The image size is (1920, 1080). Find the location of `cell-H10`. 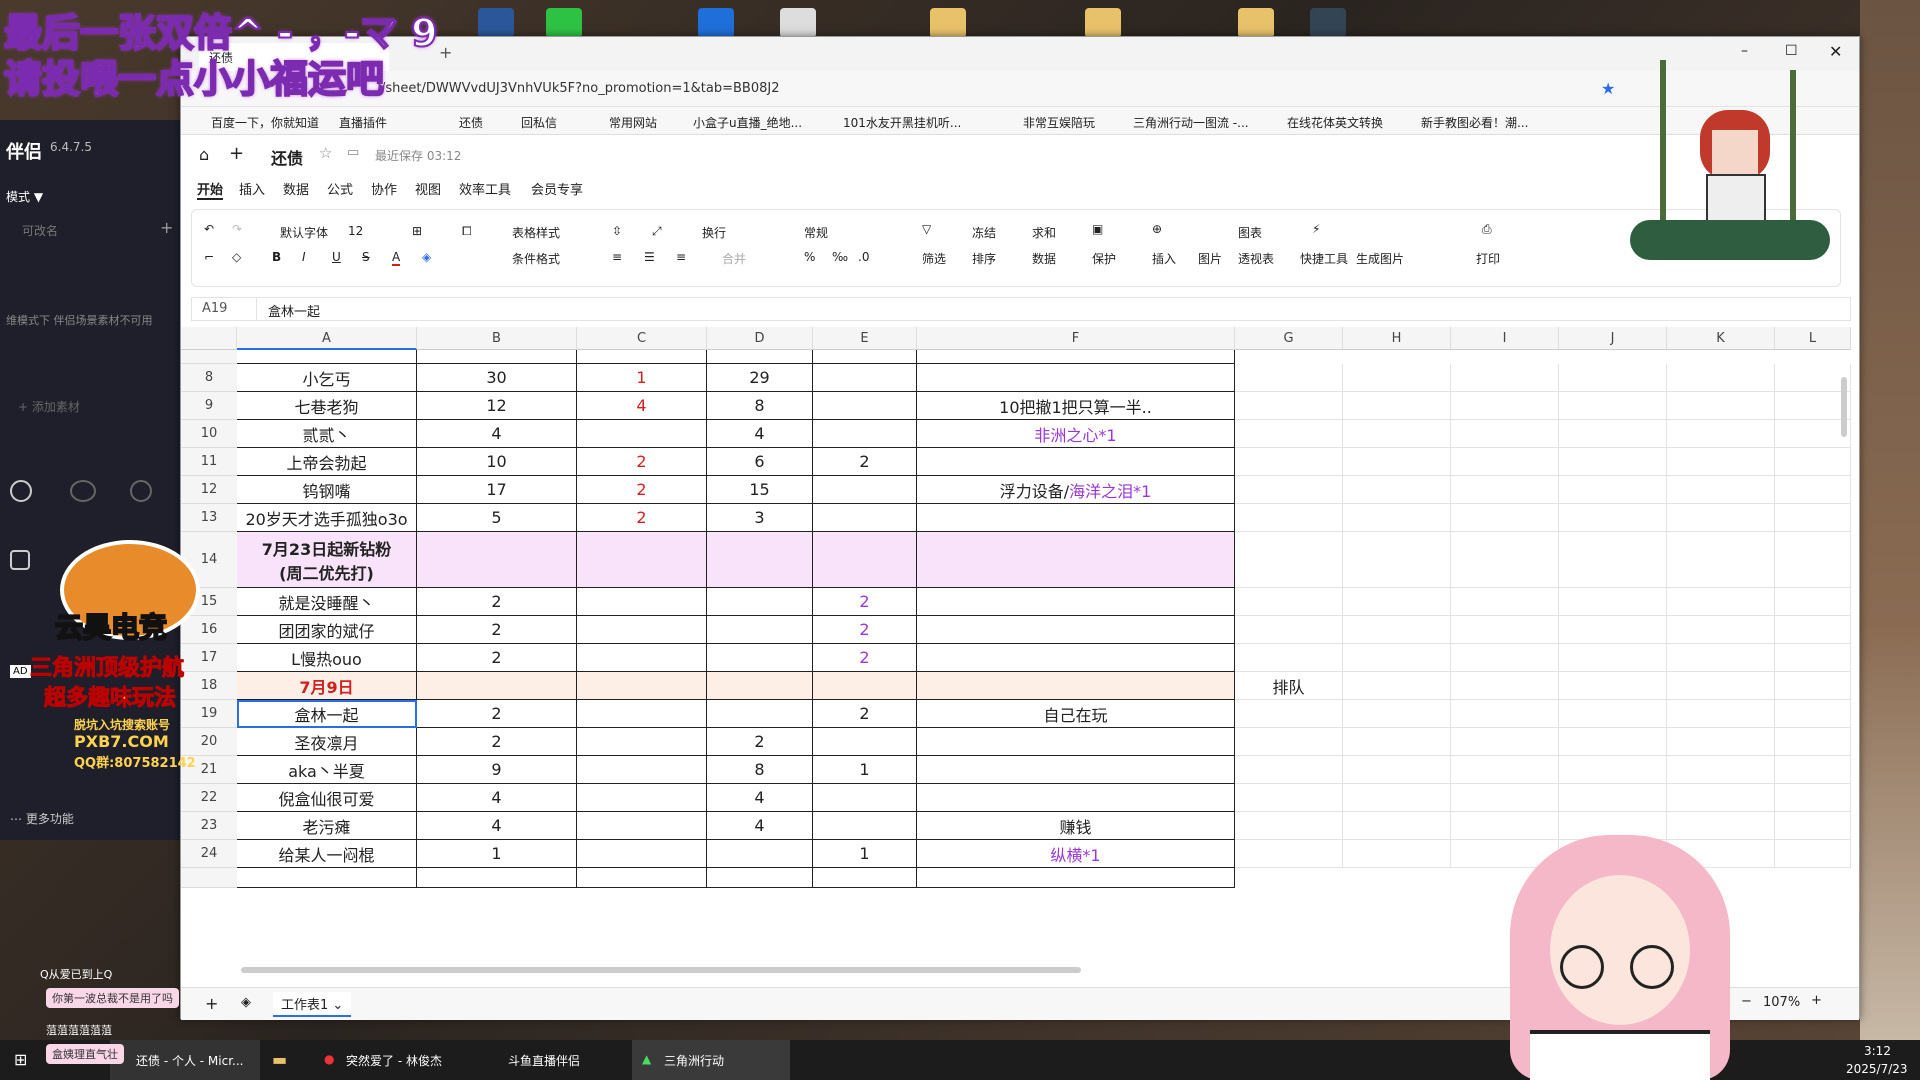

cell-H10 is located at coordinates (1397, 434).